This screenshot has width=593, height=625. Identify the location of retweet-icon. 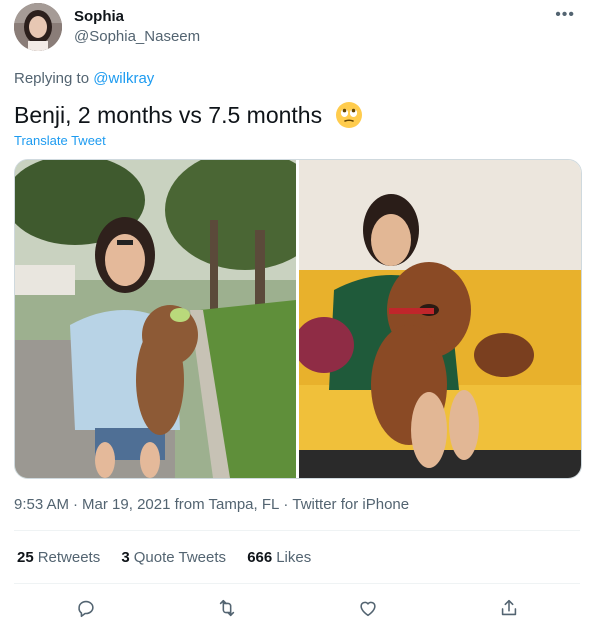
(227, 608).